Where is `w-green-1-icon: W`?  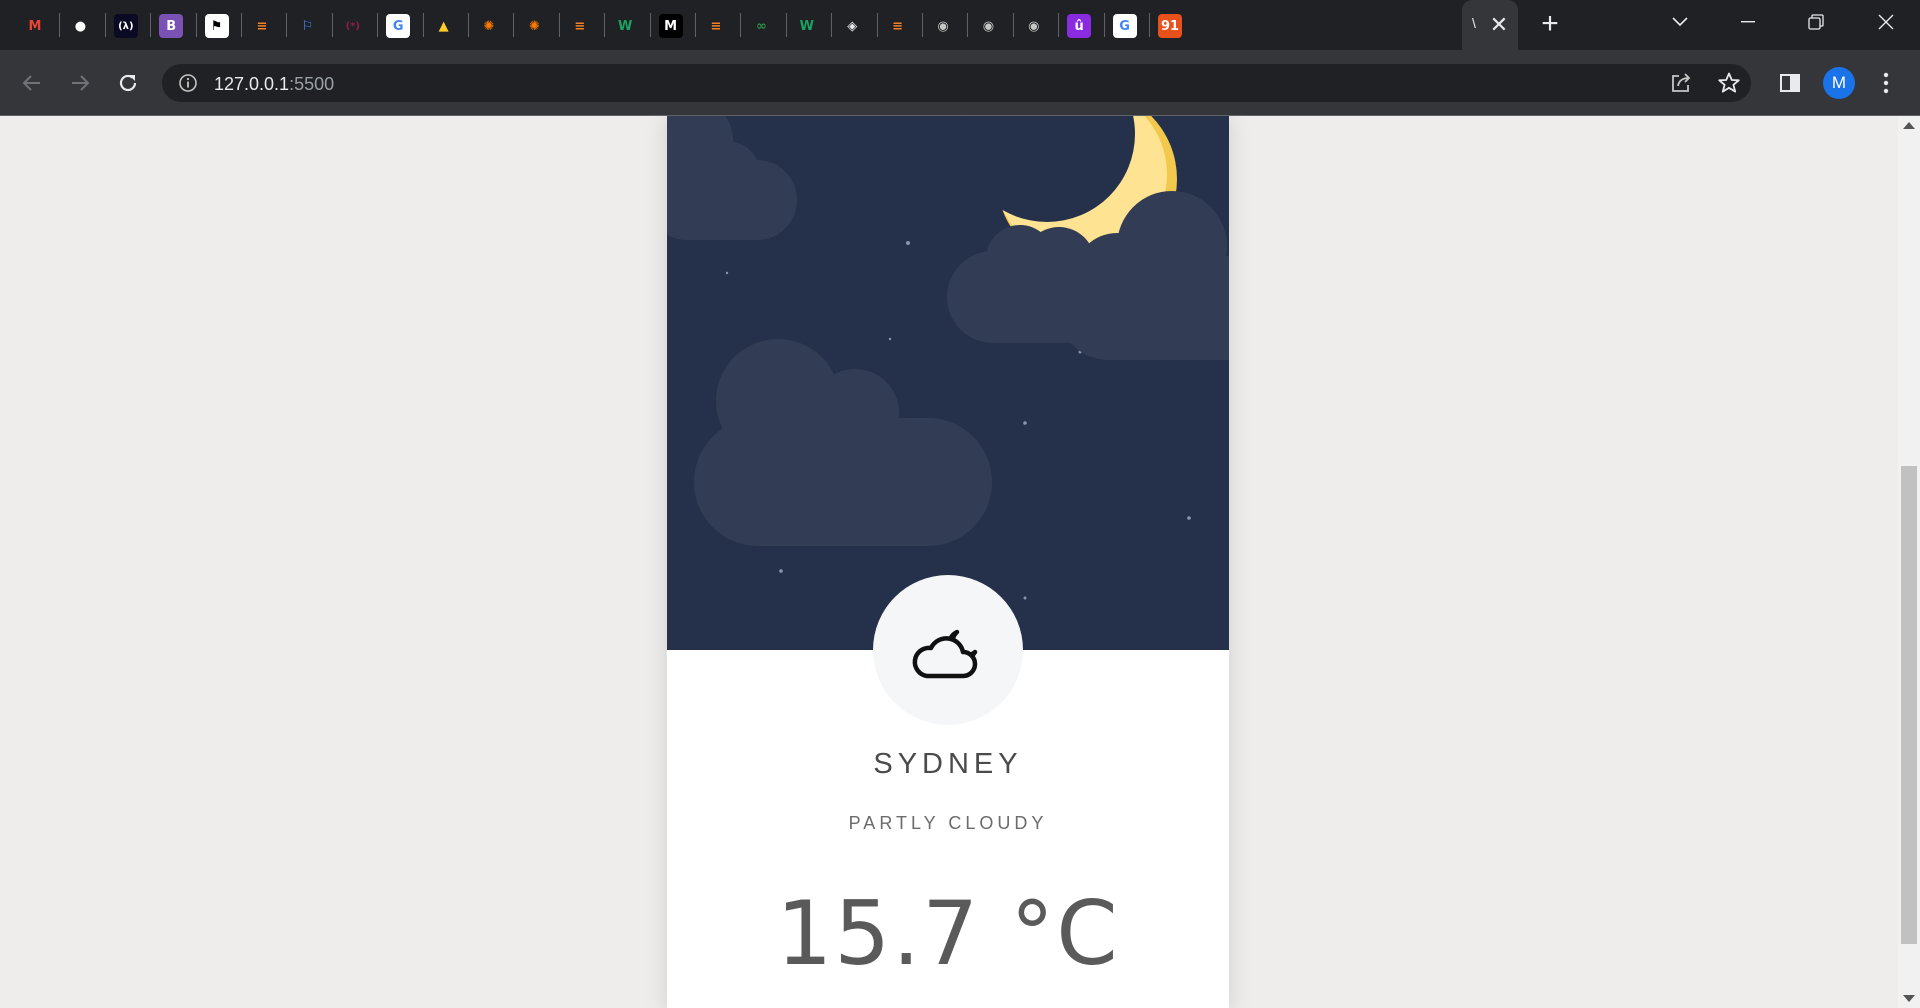
w-green-1-icon: W is located at coordinates (625, 26).